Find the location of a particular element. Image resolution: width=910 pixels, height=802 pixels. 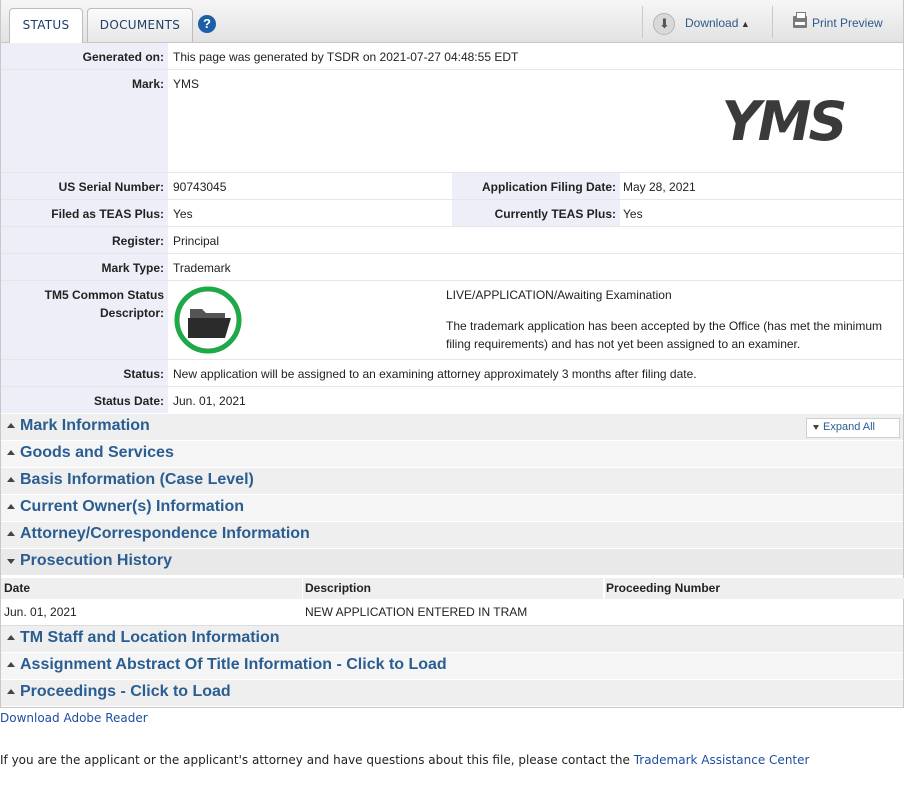

serial-label: US Serial Number: is located at coordinates (111, 187).